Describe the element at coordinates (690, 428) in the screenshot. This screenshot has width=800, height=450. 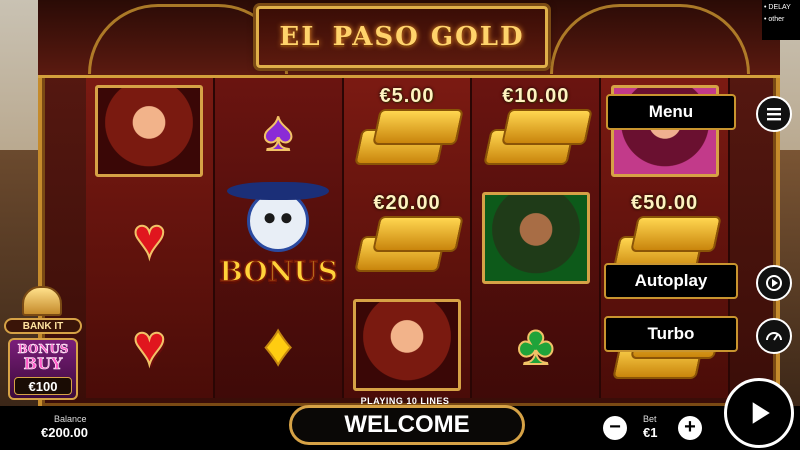
I see `bet-increase-button: +` at that location.